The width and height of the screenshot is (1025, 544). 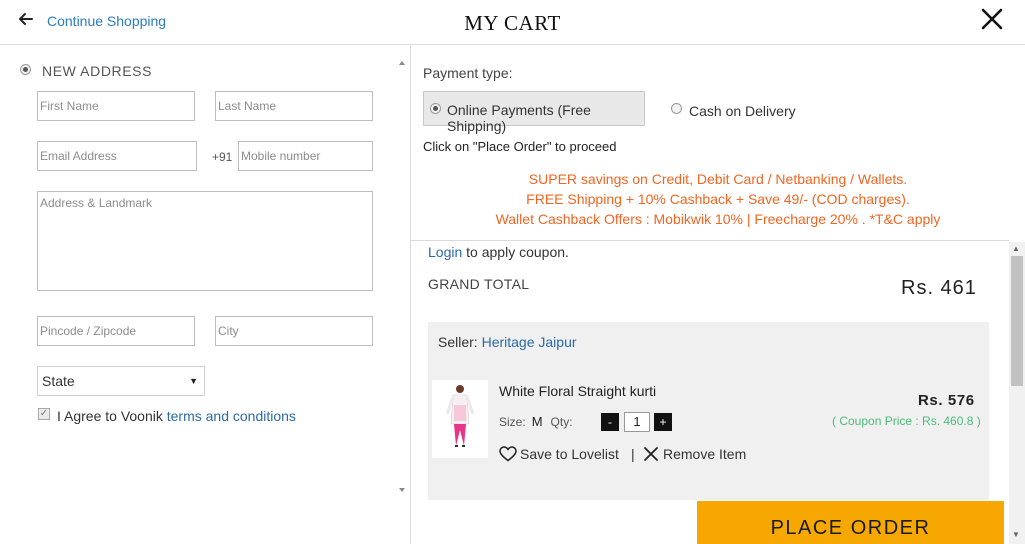 What do you see at coordinates (231, 416) in the screenshot?
I see `terms-link: terms and conditions` at bounding box center [231, 416].